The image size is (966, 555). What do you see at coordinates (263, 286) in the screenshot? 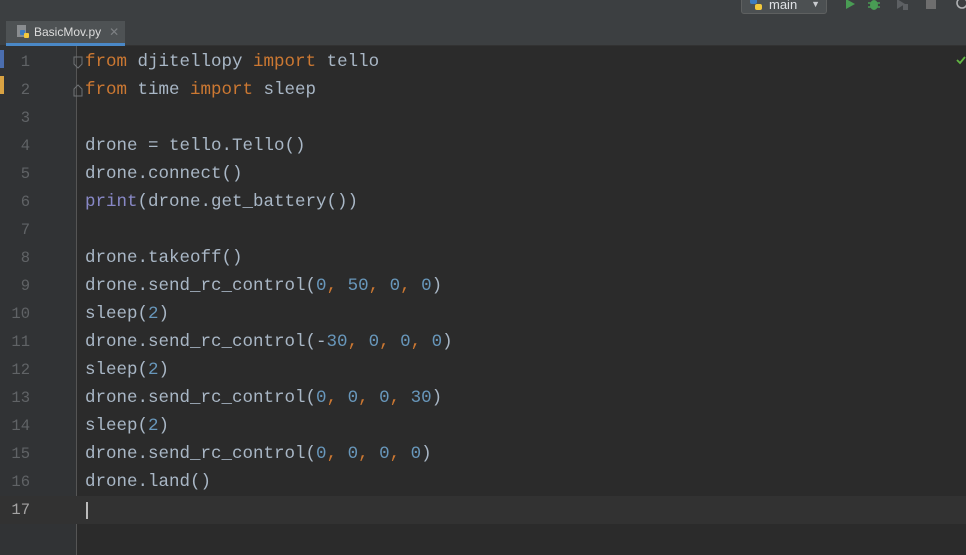
I see `code-text: drone.send_rc_control(0, 50, 0, 0)` at bounding box center [263, 286].